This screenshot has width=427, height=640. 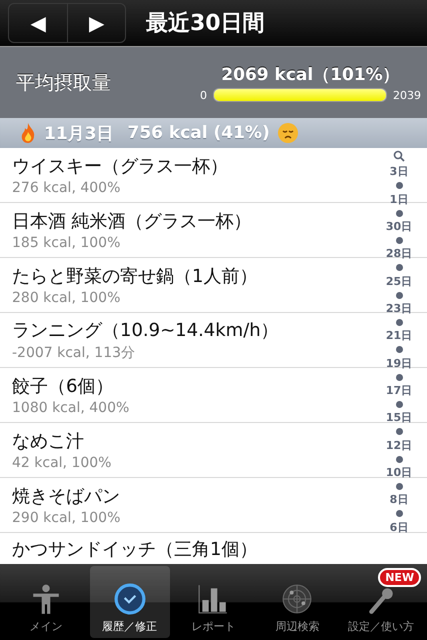 I want to click on index-label: 30日, so click(x=399, y=226).